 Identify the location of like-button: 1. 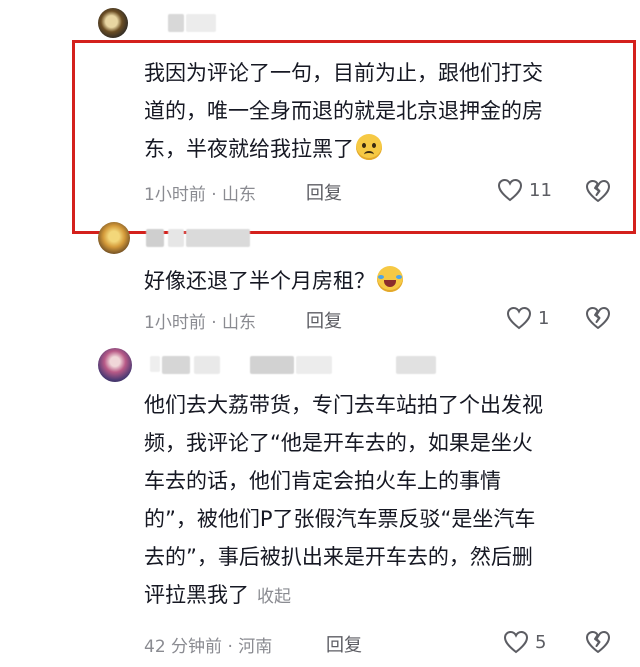
(527, 318).